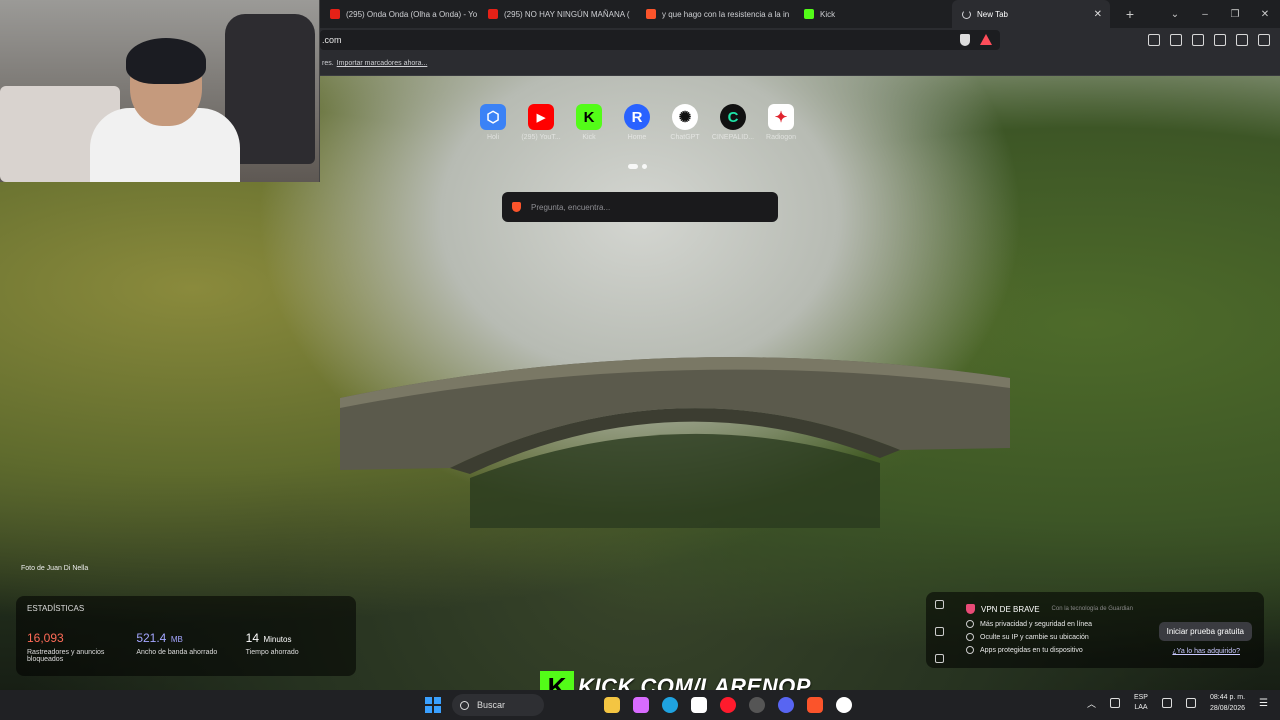 This screenshot has width=1280, height=720. What do you see at coordinates (491, 705) in the screenshot?
I see `taskbar-search-label: Buscar` at bounding box center [491, 705].